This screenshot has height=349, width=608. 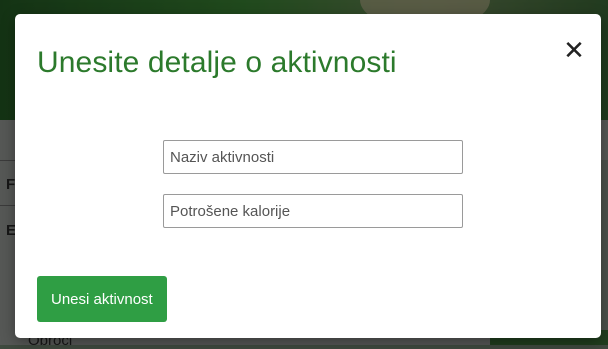 What do you see at coordinates (313, 157) in the screenshot?
I see `activity-name-input` at bounding box center [313, 157].